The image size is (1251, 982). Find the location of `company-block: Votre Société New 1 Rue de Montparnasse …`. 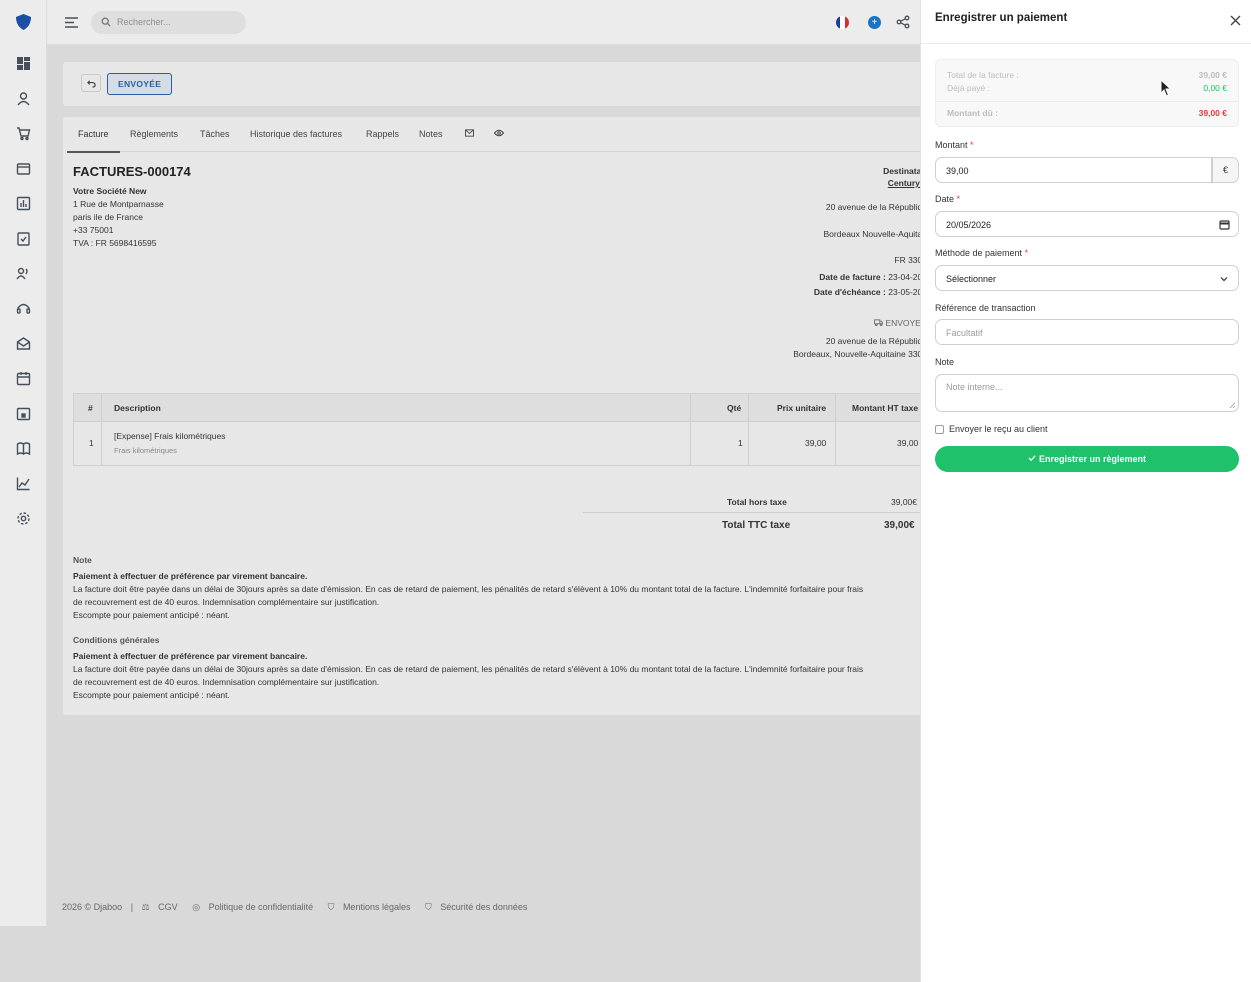

company-block: Votre Société New 1 Rue de Montparnasse … is located at coordinates (118, 217).